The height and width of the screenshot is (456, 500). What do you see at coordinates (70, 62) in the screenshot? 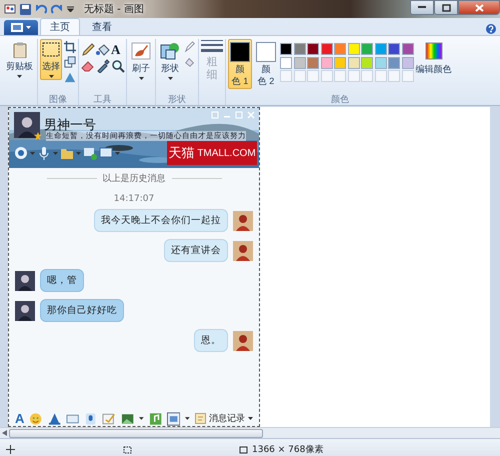
I see `resize-icon` at bounding box center [70, 62].